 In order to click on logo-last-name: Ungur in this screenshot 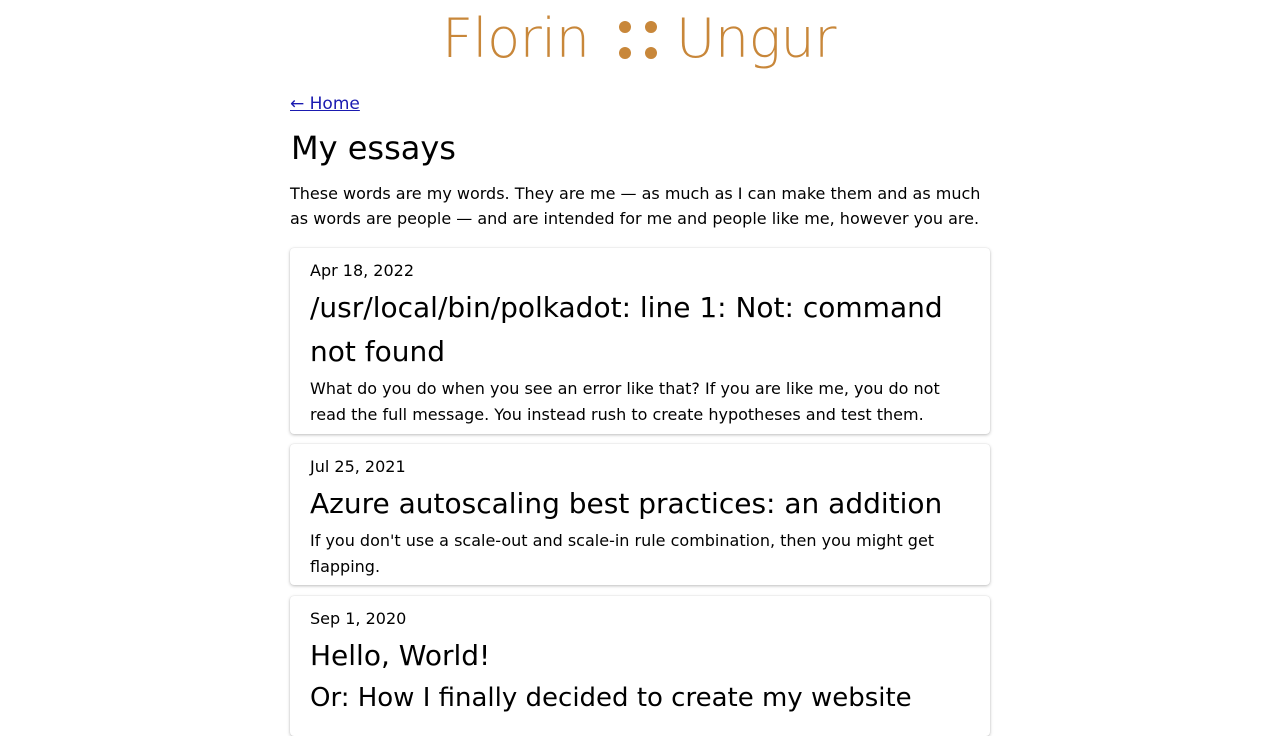, I will do `click(756, 38)`.